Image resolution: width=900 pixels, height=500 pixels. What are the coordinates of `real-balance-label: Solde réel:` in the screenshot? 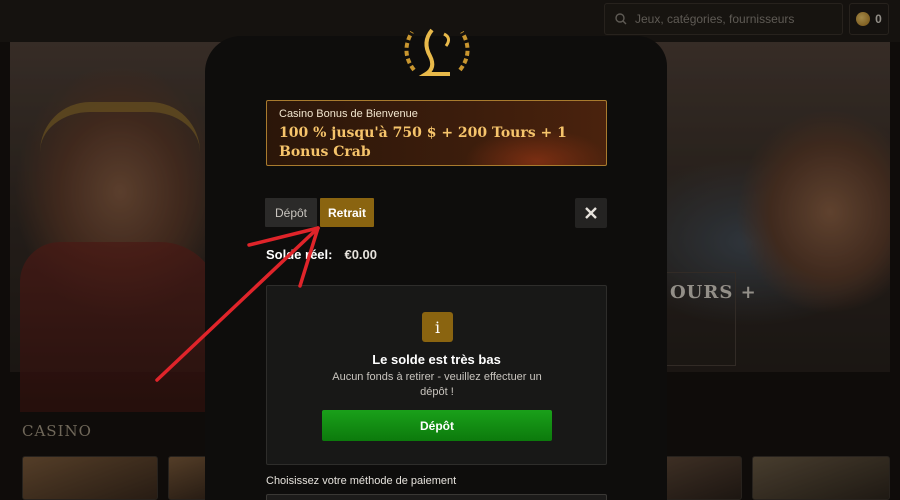 It's located at (299, 254).